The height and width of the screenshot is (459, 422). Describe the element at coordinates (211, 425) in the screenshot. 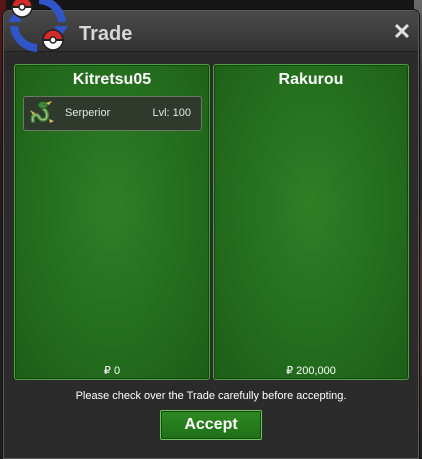

I see `accept-button: Accept` at that location.